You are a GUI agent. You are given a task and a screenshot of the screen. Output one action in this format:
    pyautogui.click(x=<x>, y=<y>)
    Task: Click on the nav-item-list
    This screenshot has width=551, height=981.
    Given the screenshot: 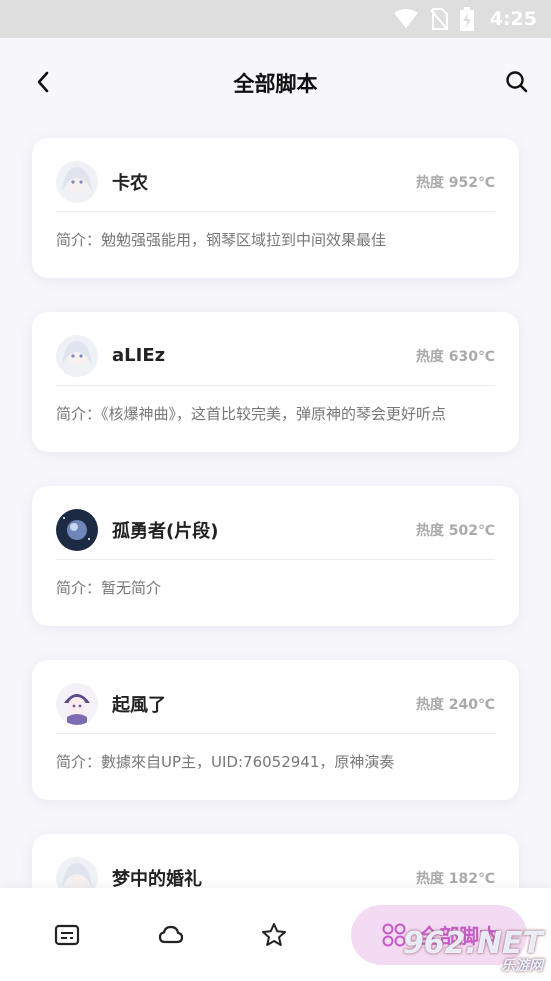 What is the action you would take?
    pyautogui.click(x=67, y=935)
    